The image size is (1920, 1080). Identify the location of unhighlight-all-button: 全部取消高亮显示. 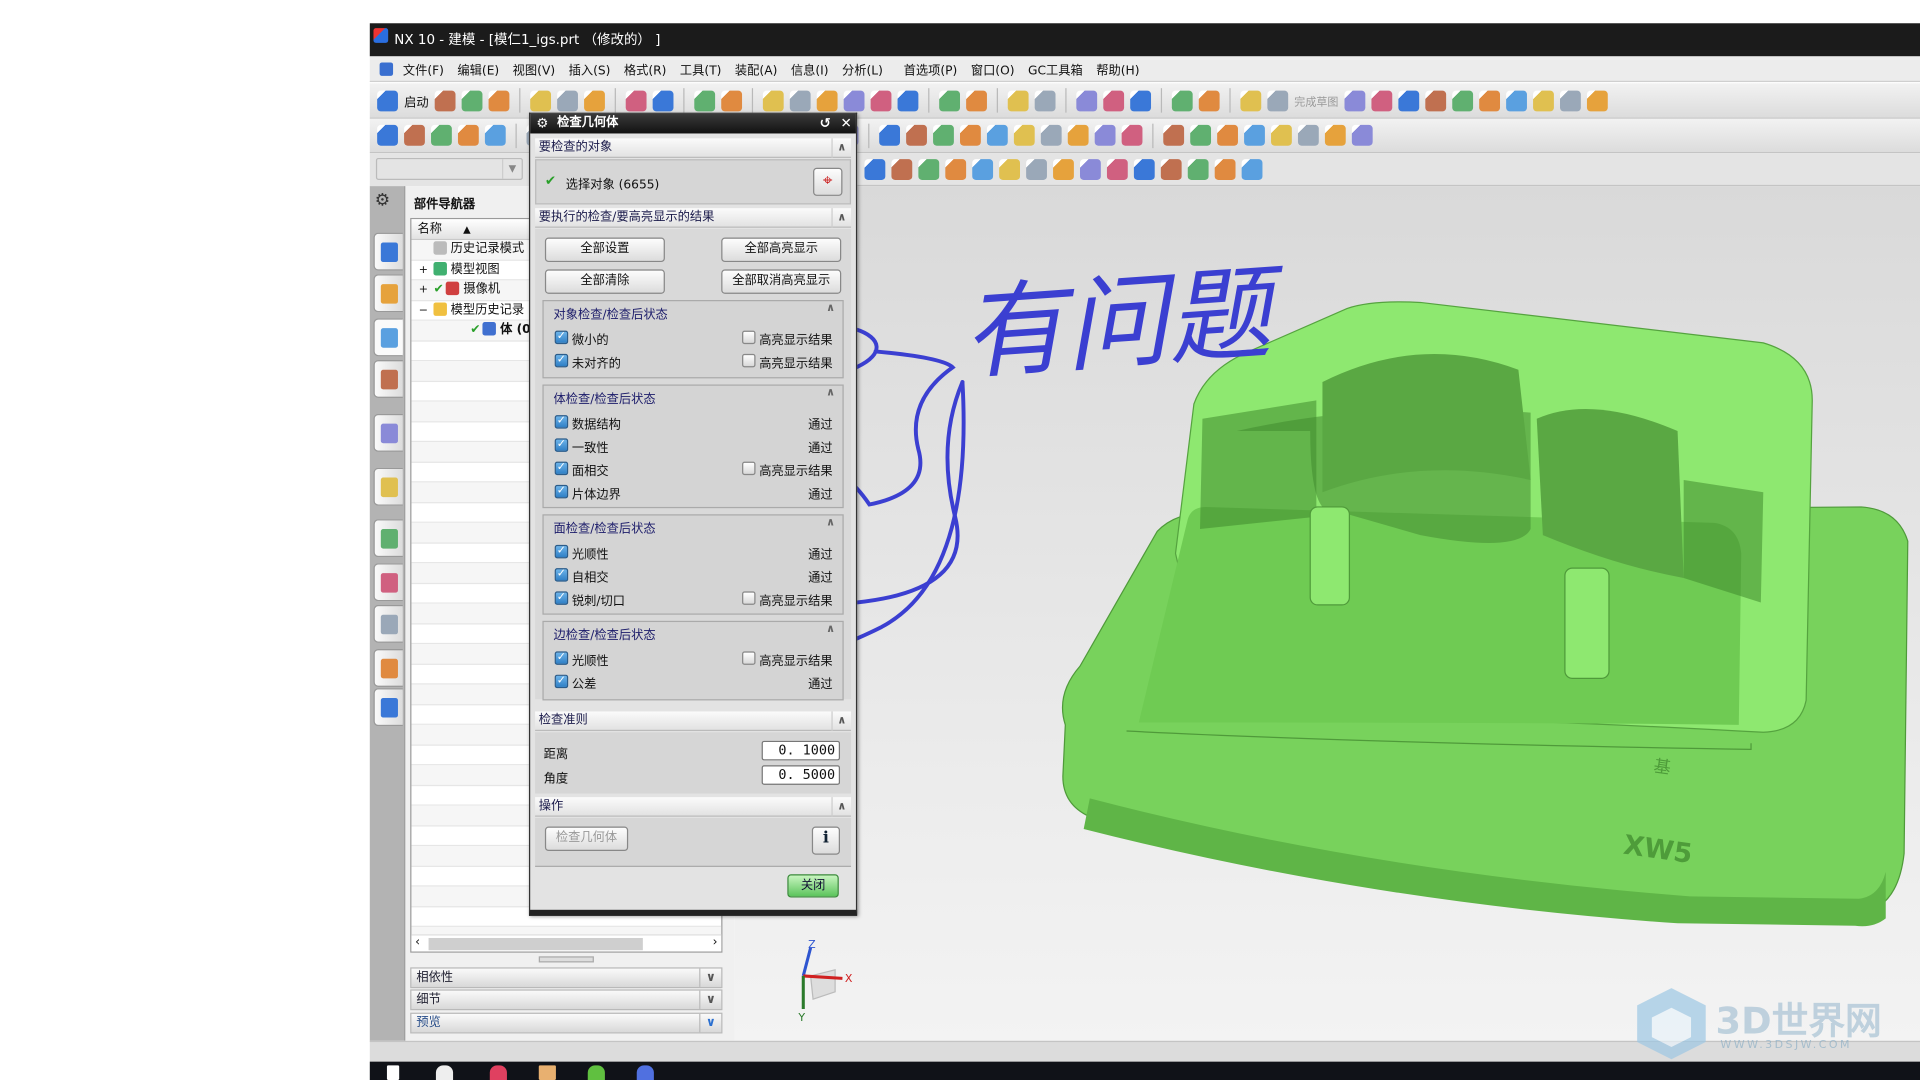
(781, 281).